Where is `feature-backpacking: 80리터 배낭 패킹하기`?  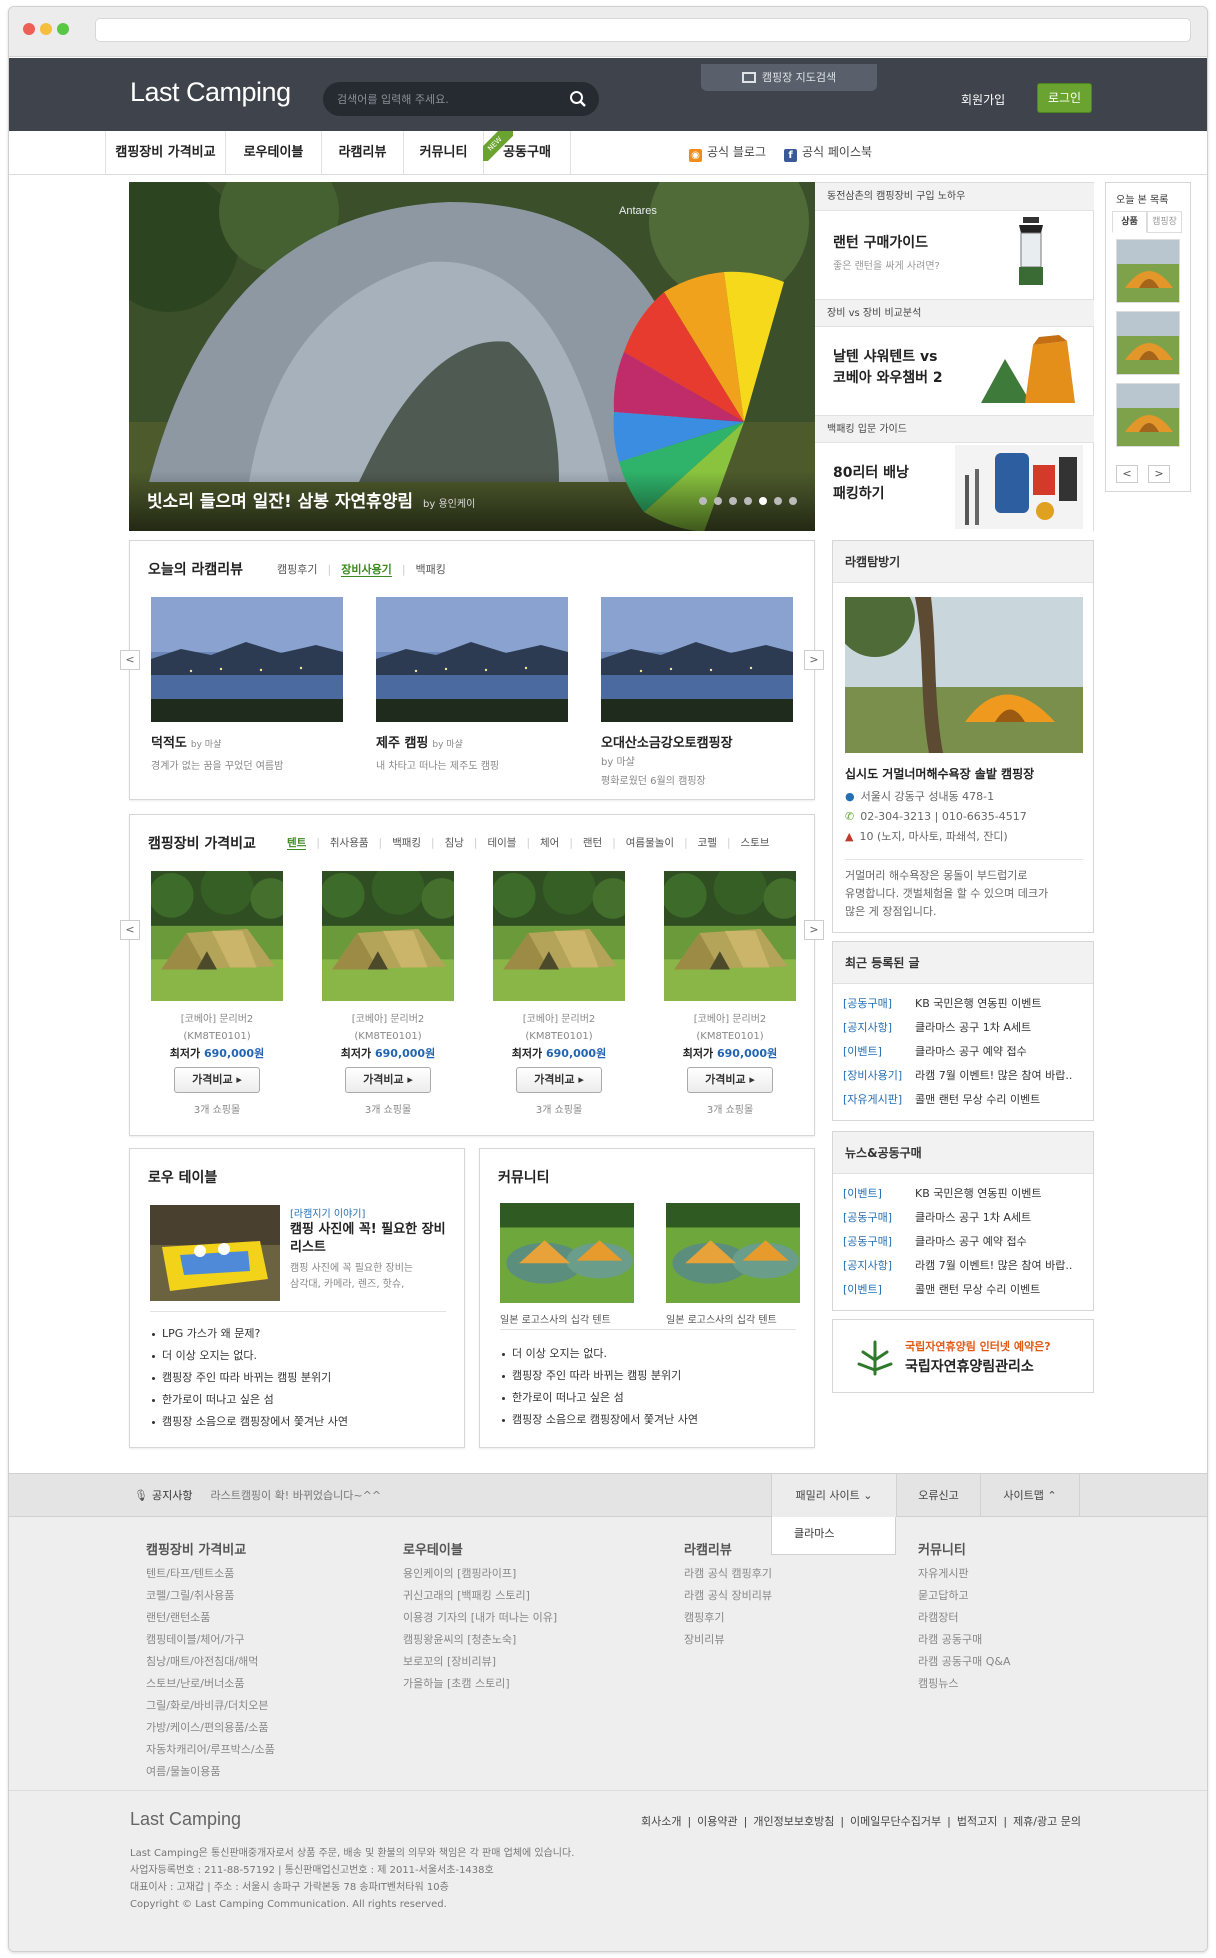
feature-backpacking: 80리터 배낭 패킹하기 is located at coordinates (954, 487).